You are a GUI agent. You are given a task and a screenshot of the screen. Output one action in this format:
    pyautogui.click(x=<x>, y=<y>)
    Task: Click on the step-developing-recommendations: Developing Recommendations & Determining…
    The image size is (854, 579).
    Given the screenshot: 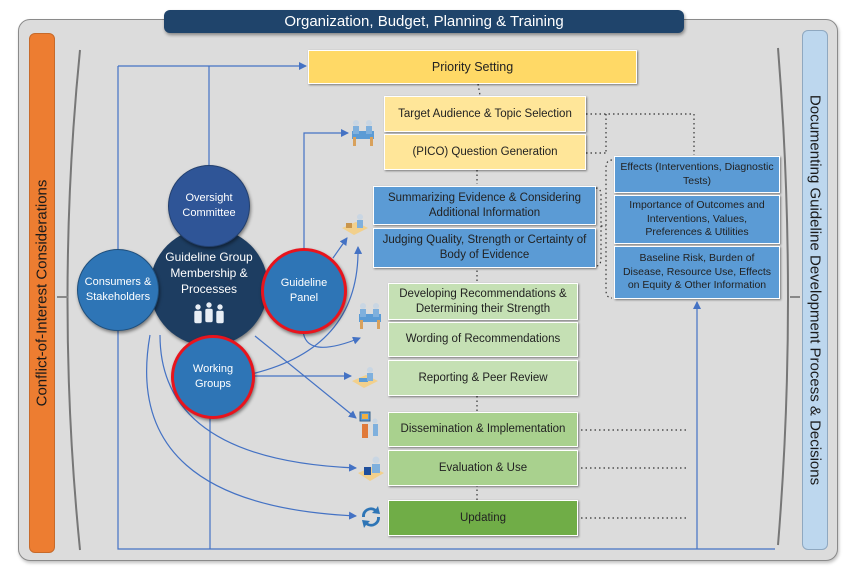 What is the action you would take?
    pyautogui.click(x=483, y=301)
    